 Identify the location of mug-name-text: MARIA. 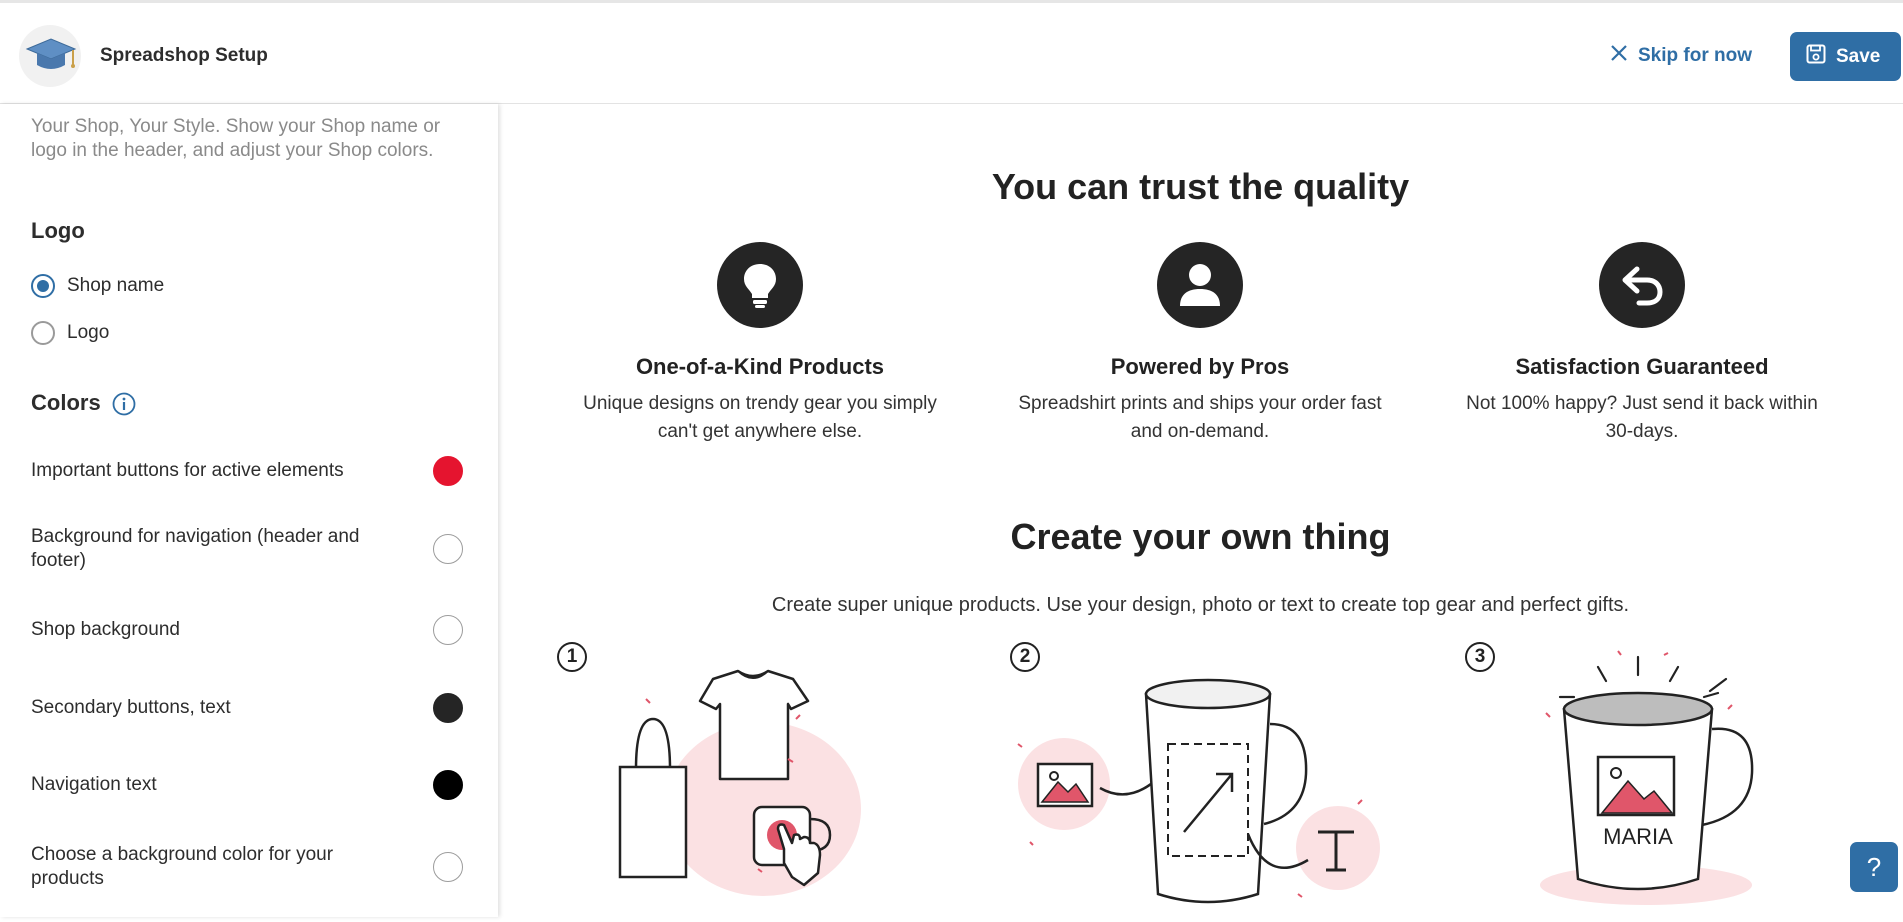
(1638, 836).